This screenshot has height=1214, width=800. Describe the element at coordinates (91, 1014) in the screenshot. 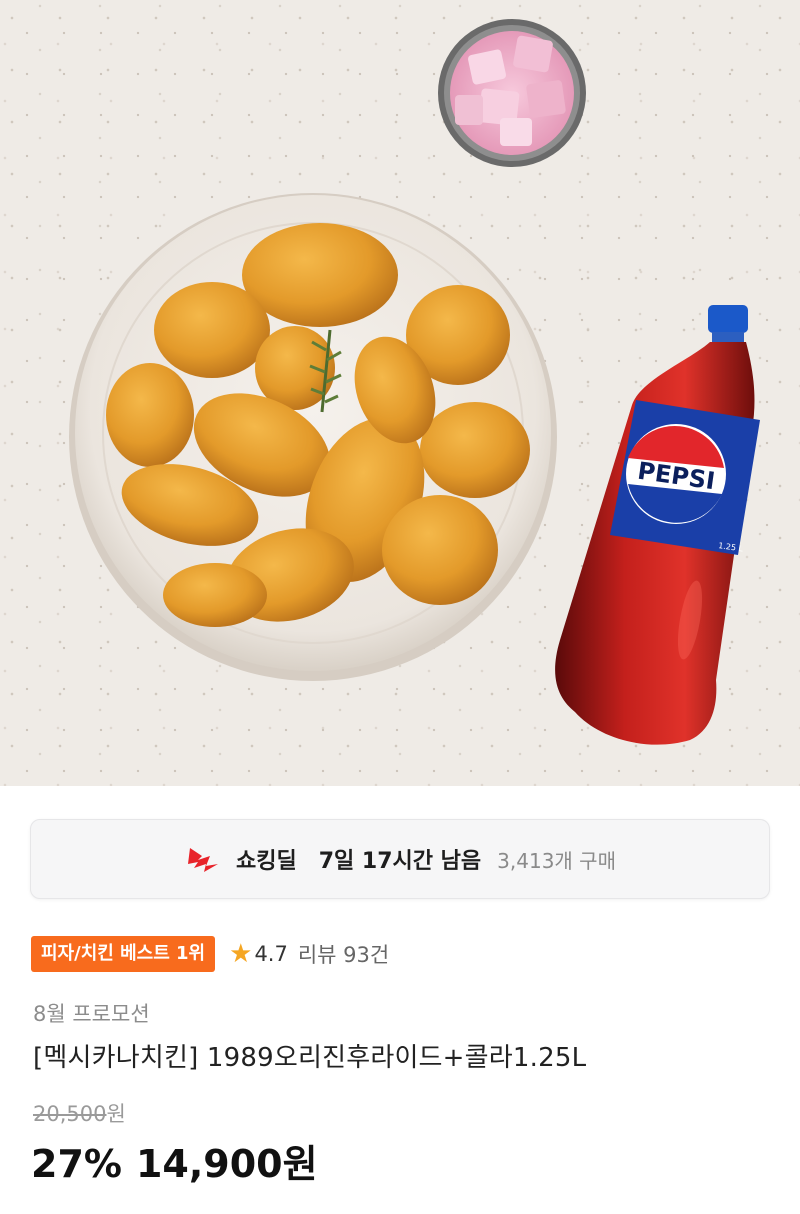

I see `promo-label: 8월 프로모션` at that location.